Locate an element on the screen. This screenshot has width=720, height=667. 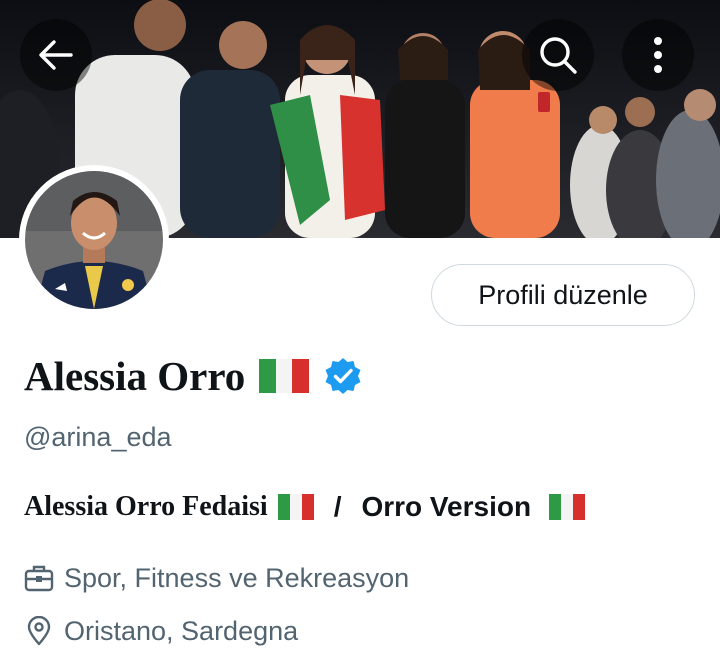
search-icon is located at coordinates (558, 55).